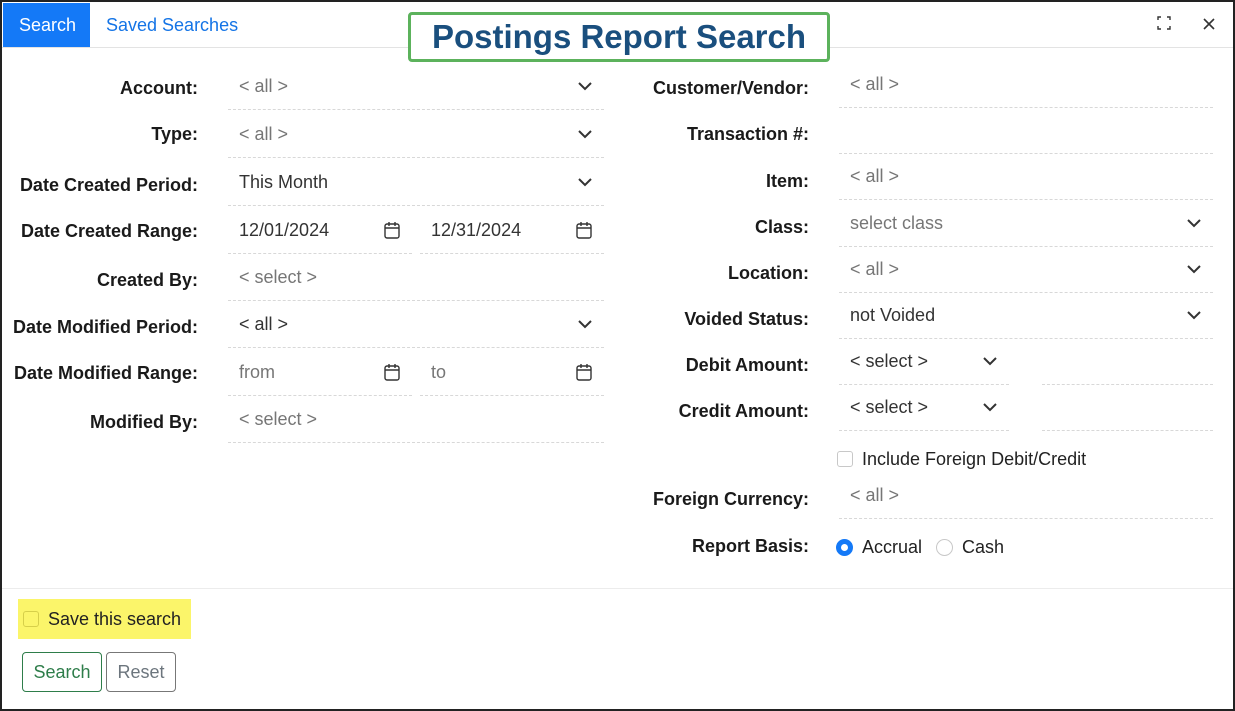  What do you see at coordinates (416, 136) in the screenshot?
I see `type-select: < all >` at bounding box center [416, 136].